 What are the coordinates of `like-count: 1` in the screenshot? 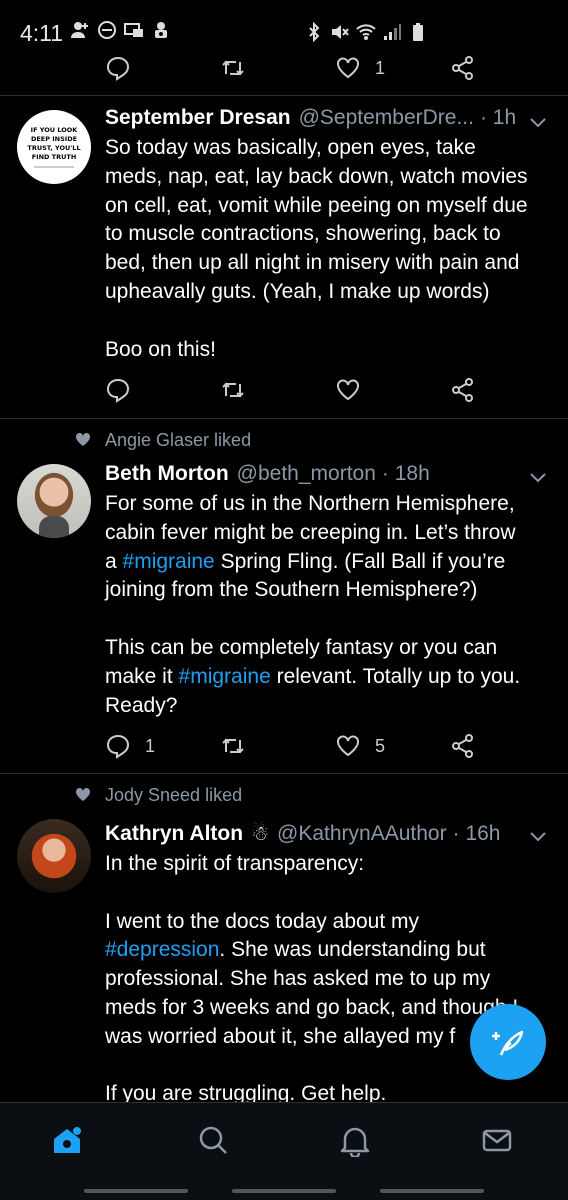 It's located at (380, 67).